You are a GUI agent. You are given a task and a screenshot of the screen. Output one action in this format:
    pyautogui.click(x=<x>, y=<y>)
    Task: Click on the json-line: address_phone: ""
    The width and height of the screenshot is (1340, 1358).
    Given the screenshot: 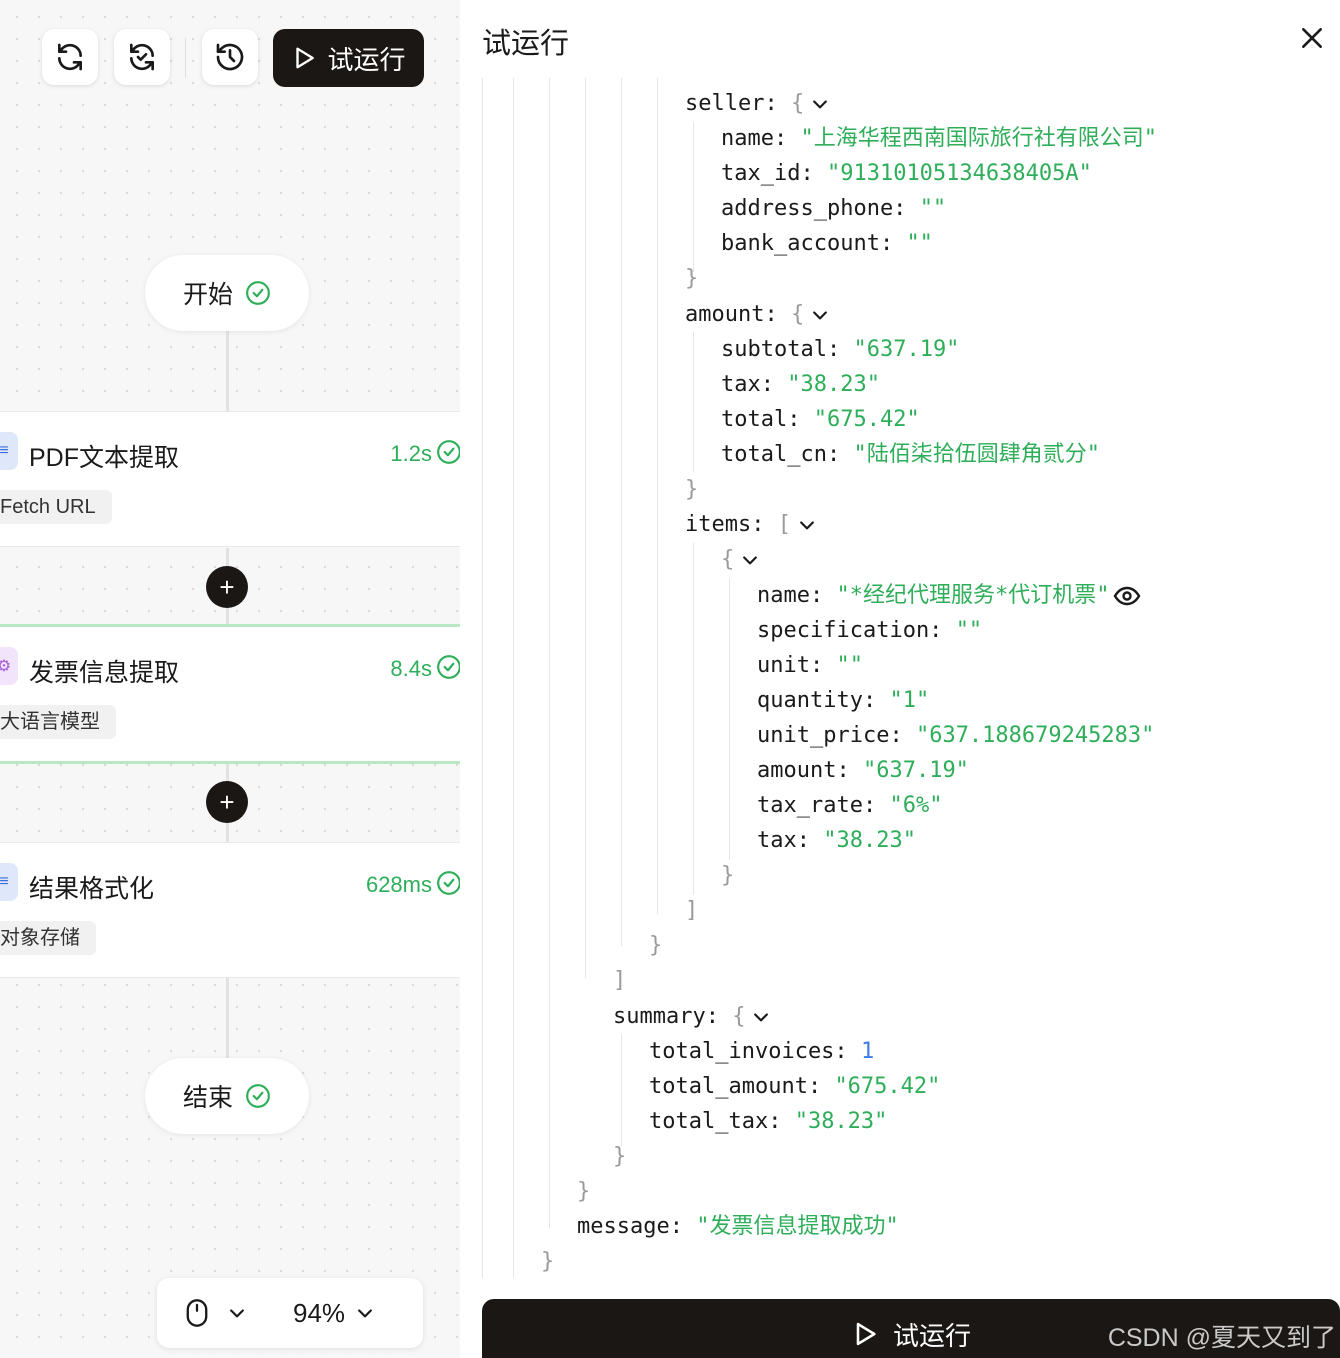 What is the action you would take?
    pyautogui.click(x=833, y=208)
    